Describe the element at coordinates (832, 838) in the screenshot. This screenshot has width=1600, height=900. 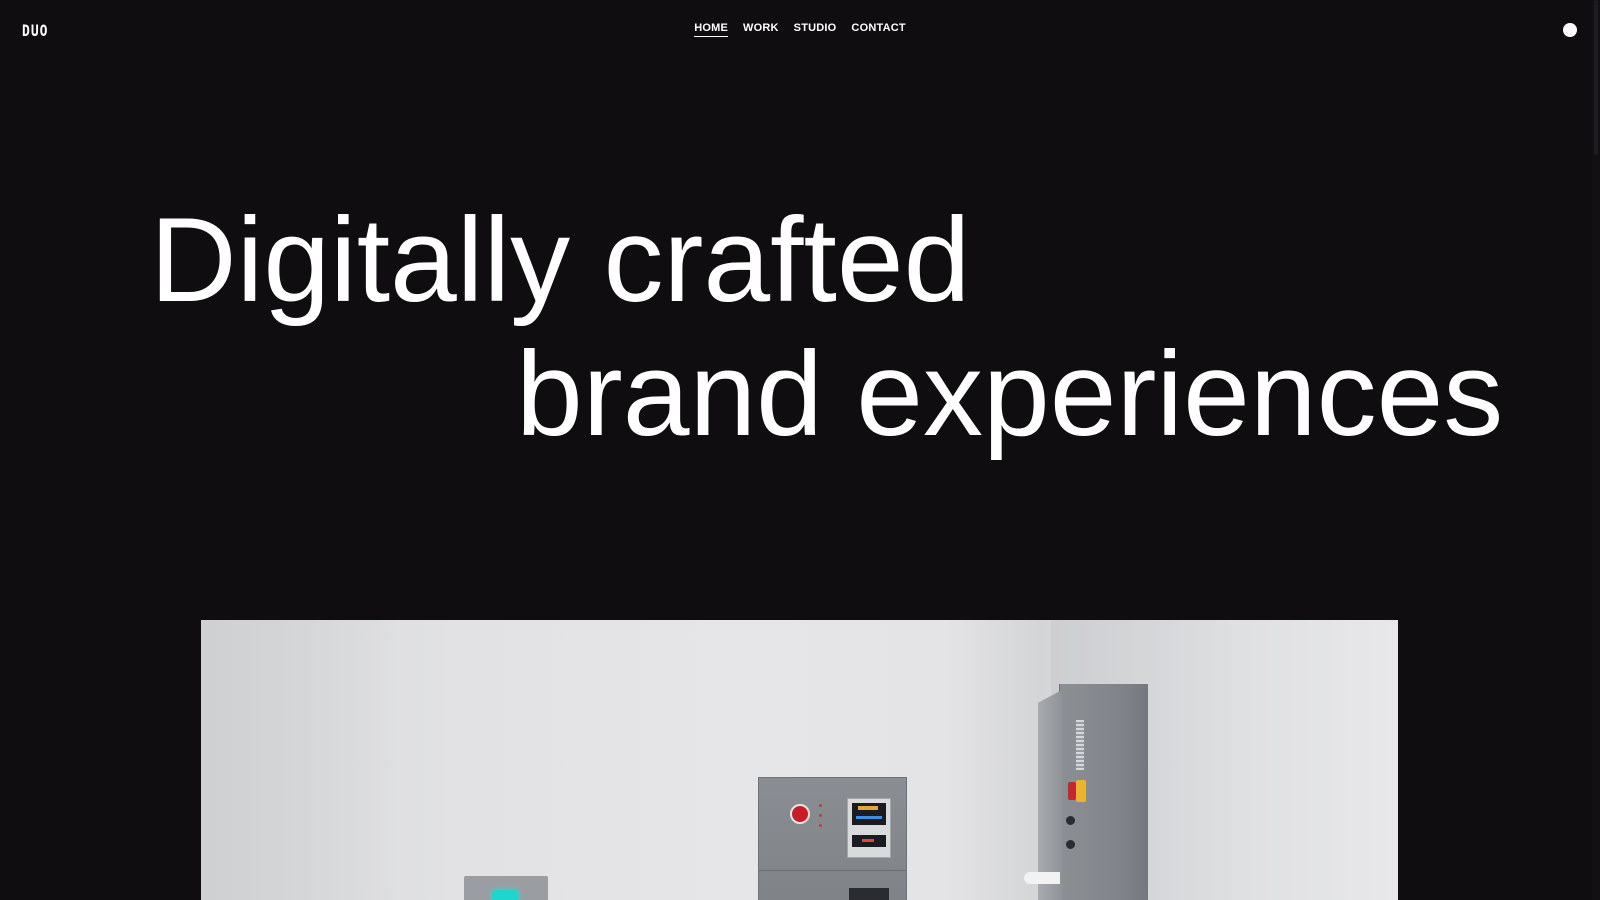
I see `control-cabinet` at that location.